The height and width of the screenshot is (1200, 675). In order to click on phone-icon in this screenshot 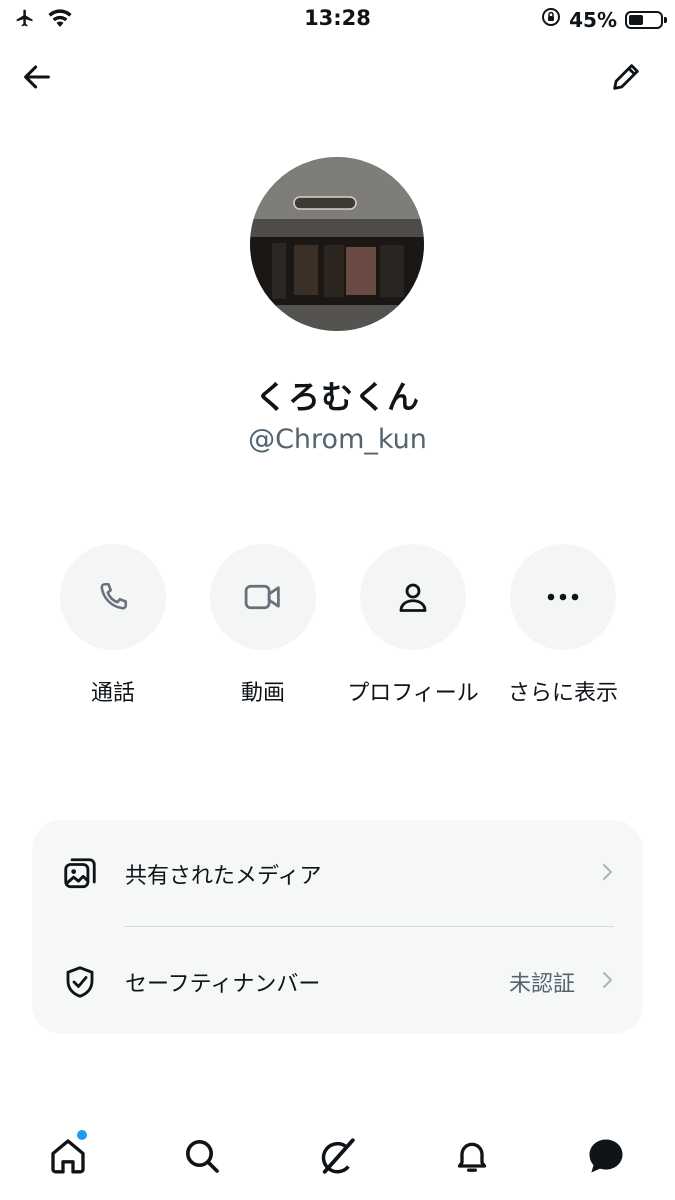, I will do `click(114, 596)`.